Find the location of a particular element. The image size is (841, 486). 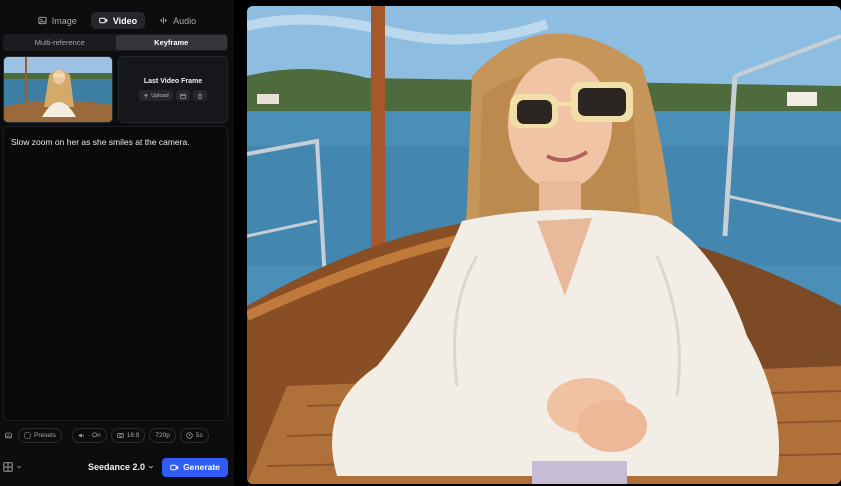

audio-toggle: · On is located at coordinates (89, 435).